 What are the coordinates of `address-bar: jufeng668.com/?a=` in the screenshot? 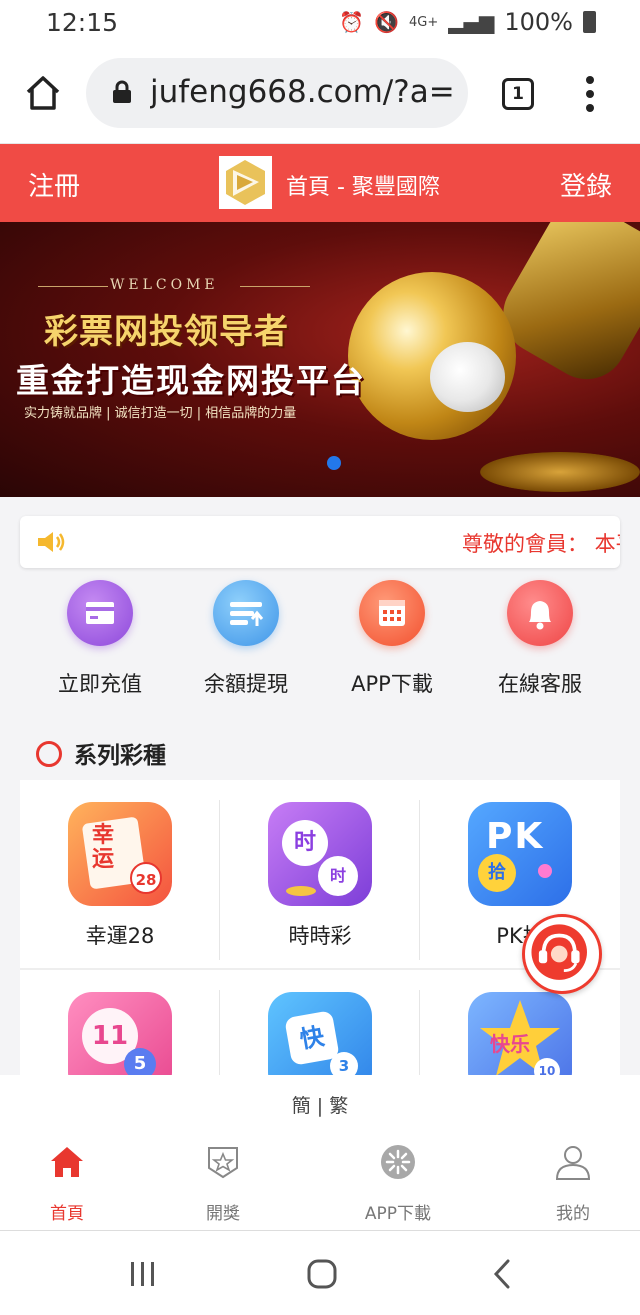 It's located at (277, 93).